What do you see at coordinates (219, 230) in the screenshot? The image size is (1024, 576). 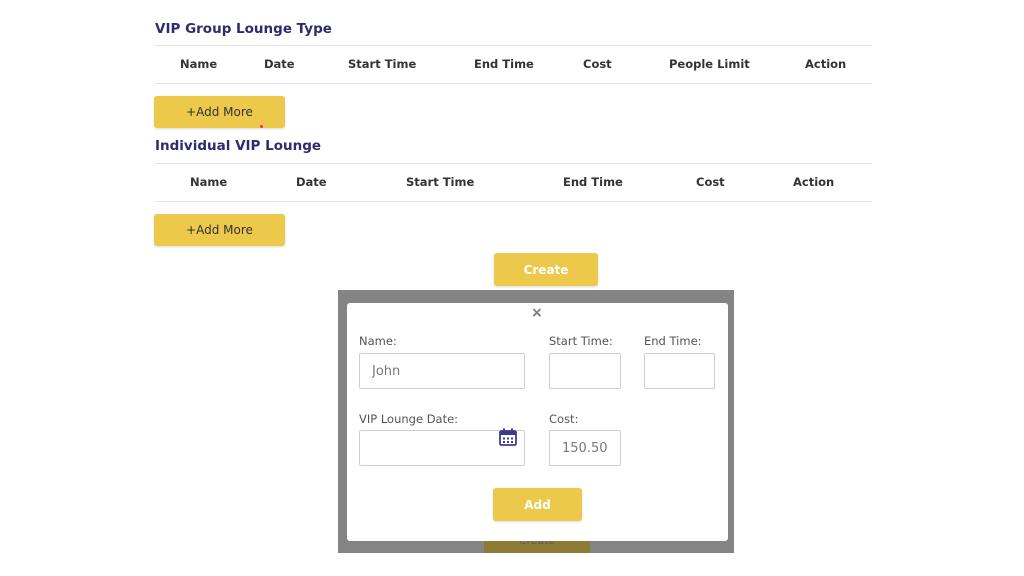 I see `individual-vip-add-more-button: +Add More` at bounding box center [219, 230].